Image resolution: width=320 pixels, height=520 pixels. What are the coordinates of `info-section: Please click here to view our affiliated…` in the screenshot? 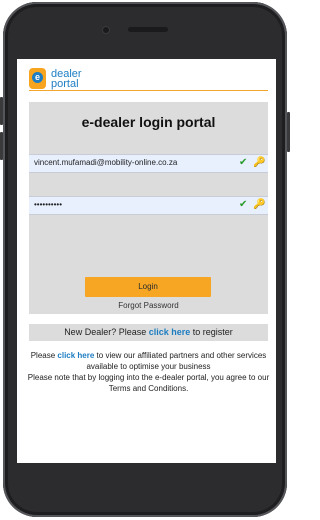 It's located at (148, 372).